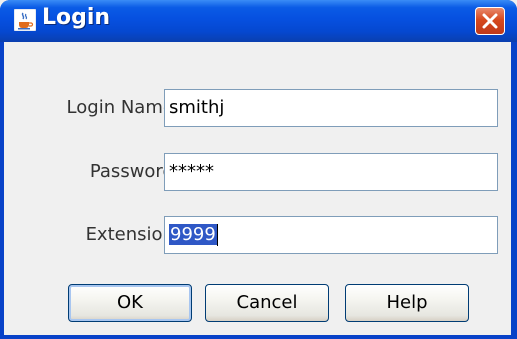 The height and width of the screenshot is (339, 517). I want to click on password-input: *****, so click(331, 172).